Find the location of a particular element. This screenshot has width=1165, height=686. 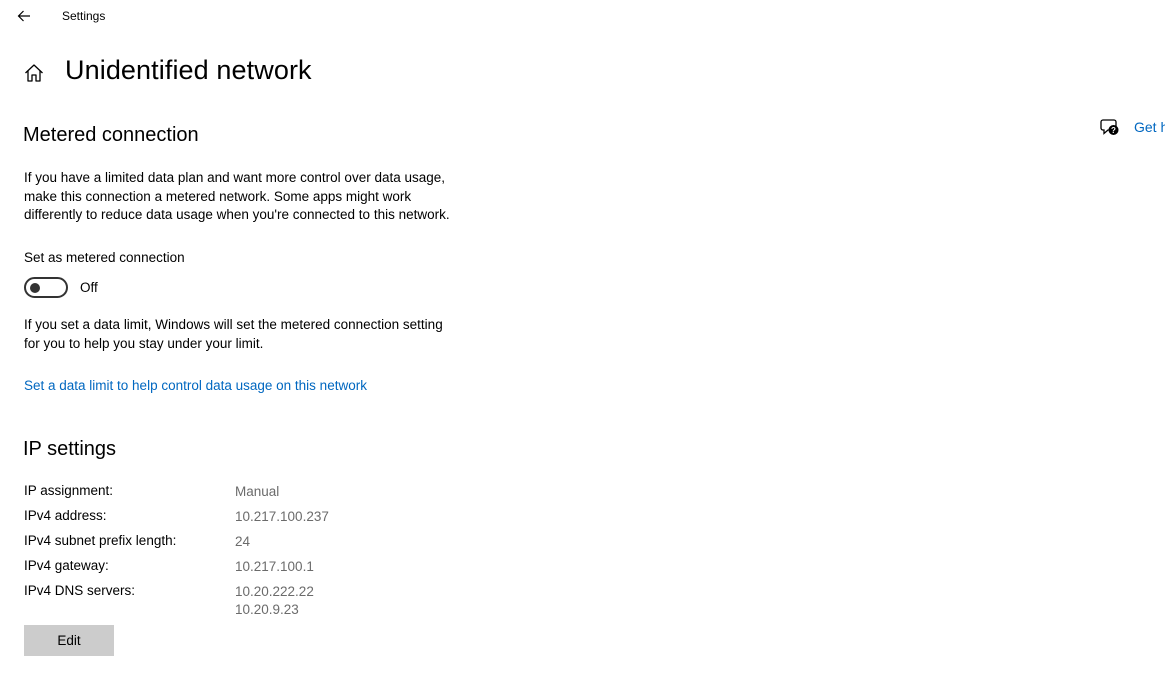

get-help-label: Get help is located at coordinates (1149, 127).